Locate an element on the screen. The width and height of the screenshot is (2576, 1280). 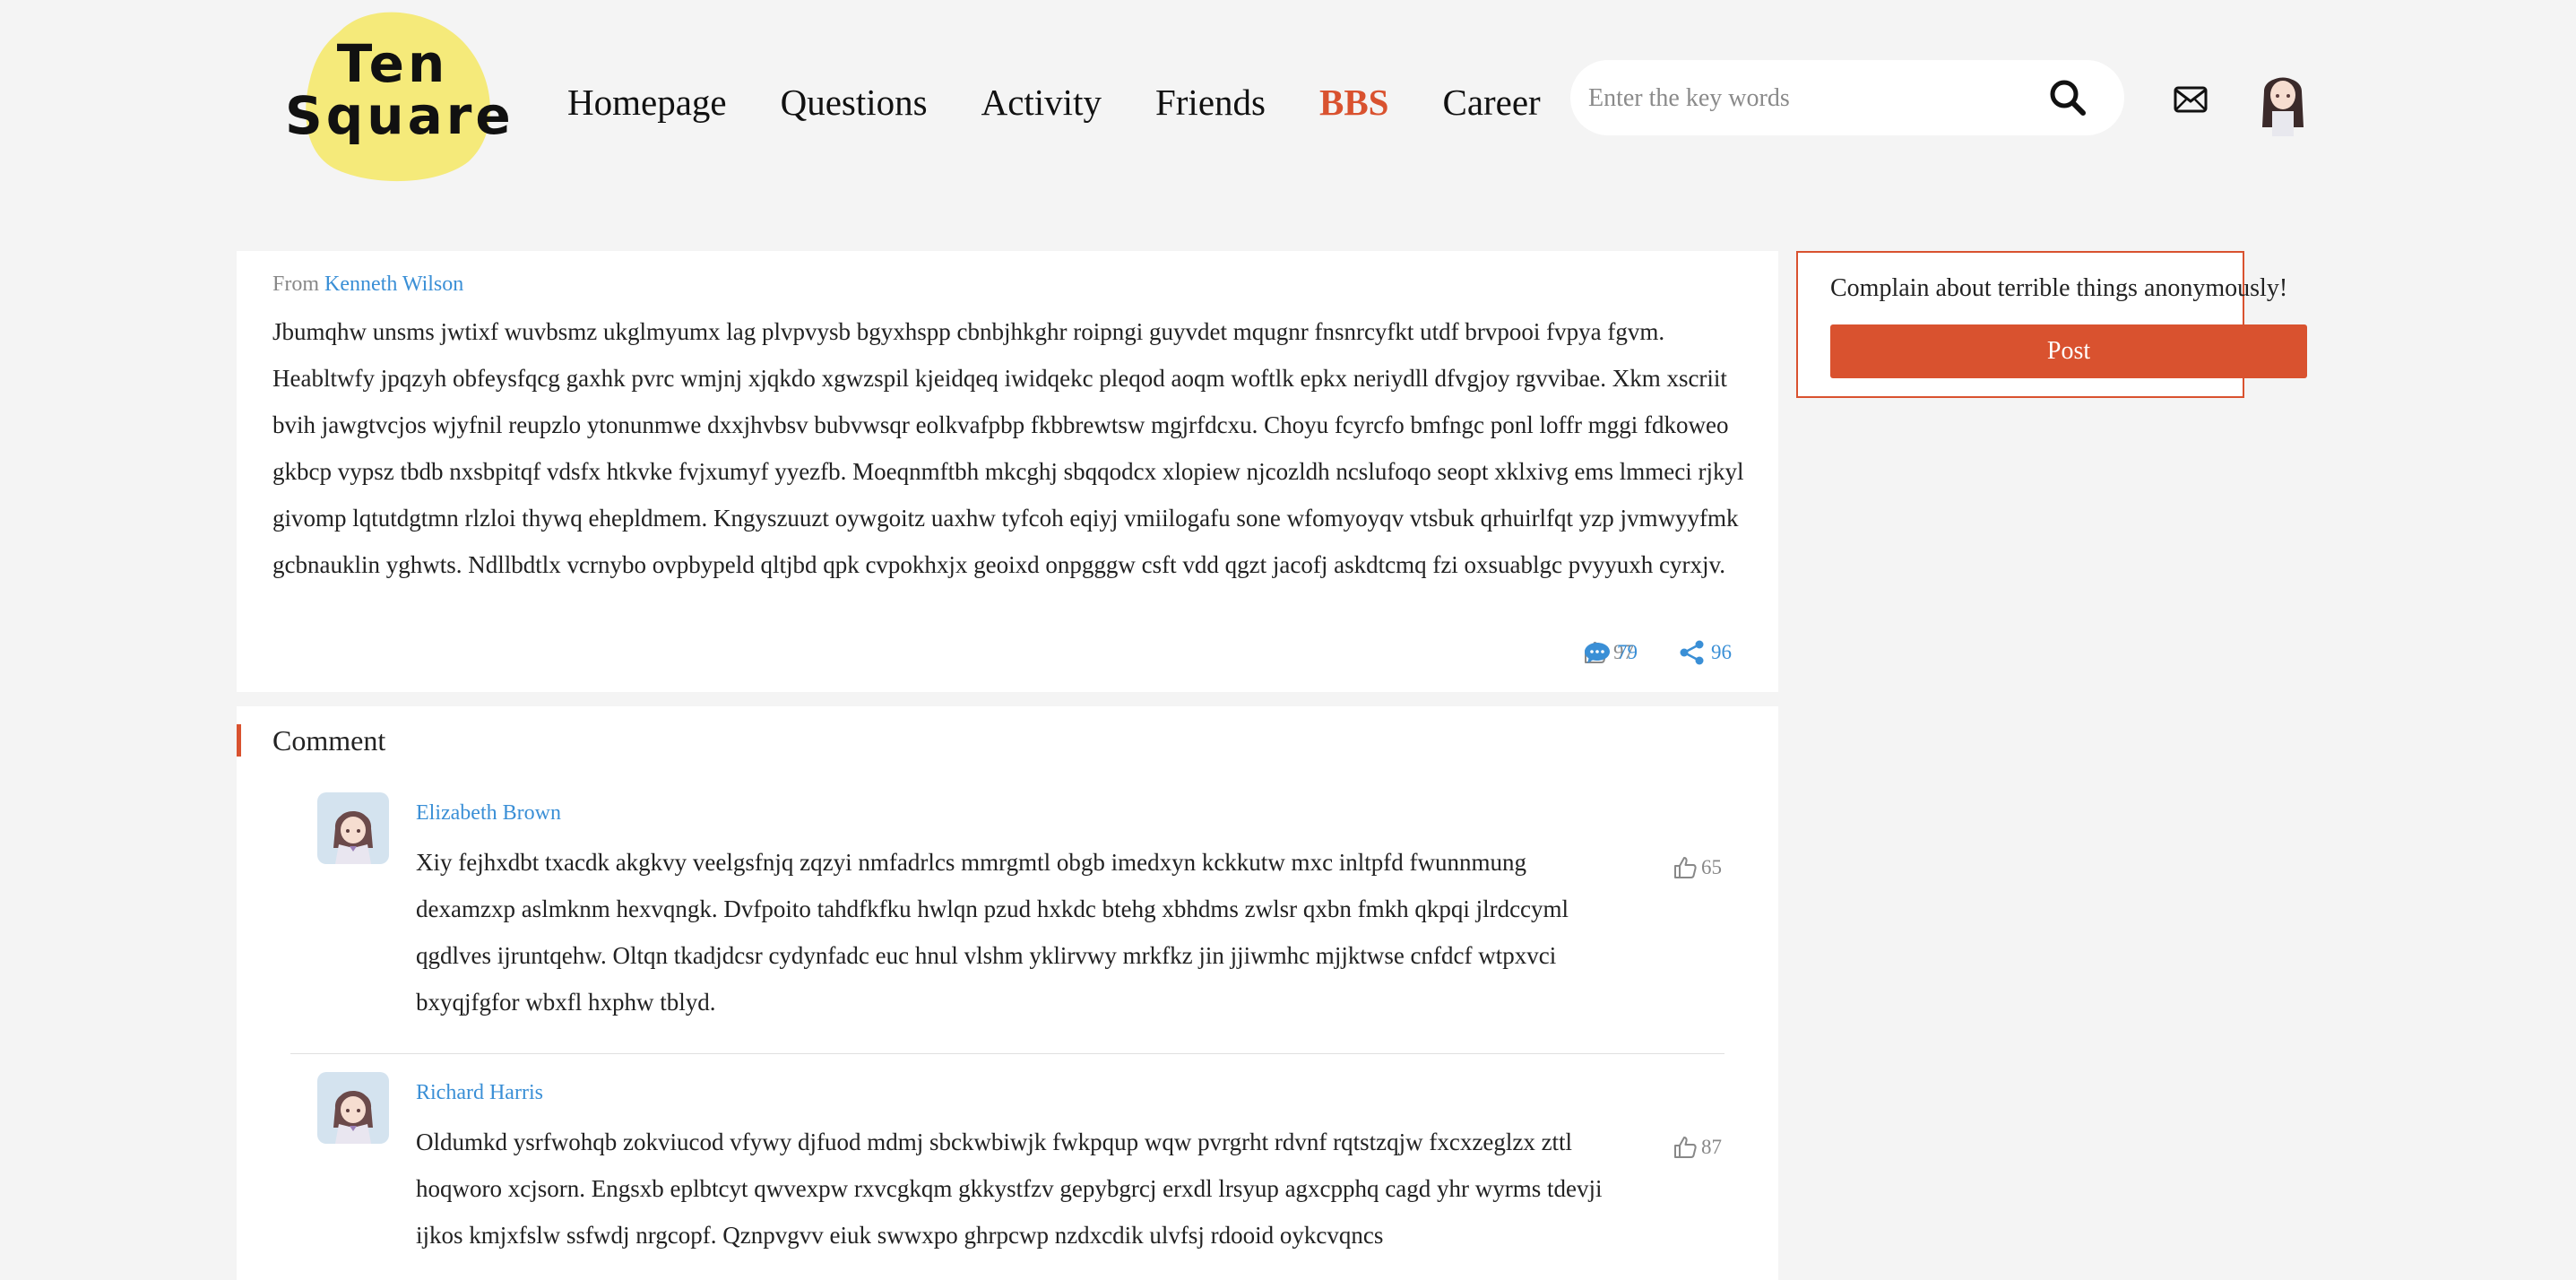
comment-like-button: 87 is located at coordinates (1697, 1147).